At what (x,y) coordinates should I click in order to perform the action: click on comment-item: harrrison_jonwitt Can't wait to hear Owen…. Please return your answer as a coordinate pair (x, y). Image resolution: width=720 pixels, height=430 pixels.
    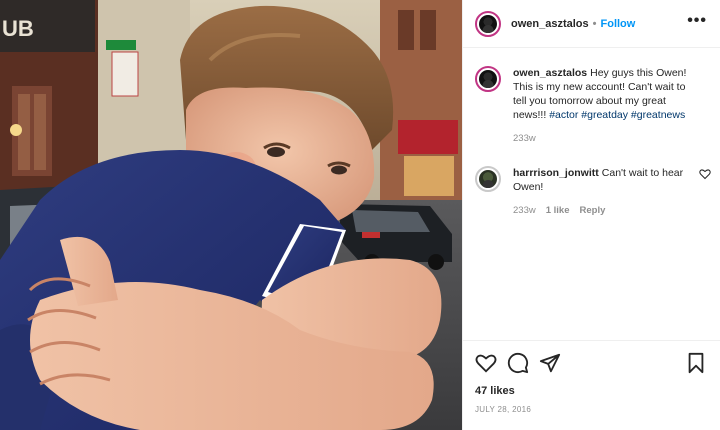
    Looking at the image, I should click on (593, 192).